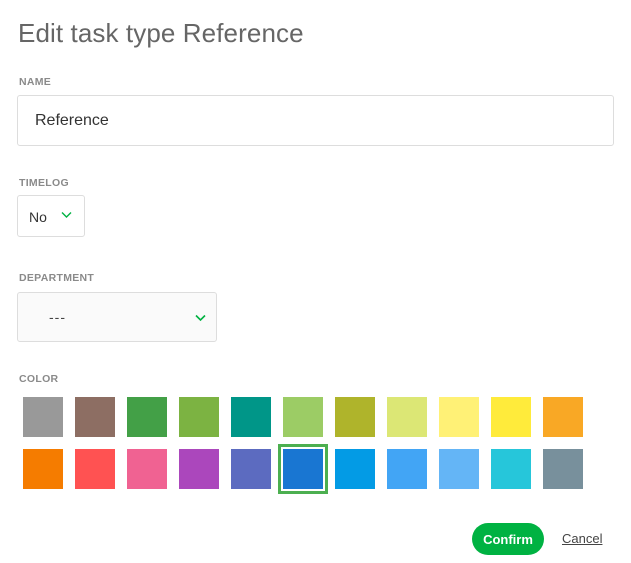  Describe the element at coordinates (35, 82) in the screenshot. I see `name-label: NAME` at that location.